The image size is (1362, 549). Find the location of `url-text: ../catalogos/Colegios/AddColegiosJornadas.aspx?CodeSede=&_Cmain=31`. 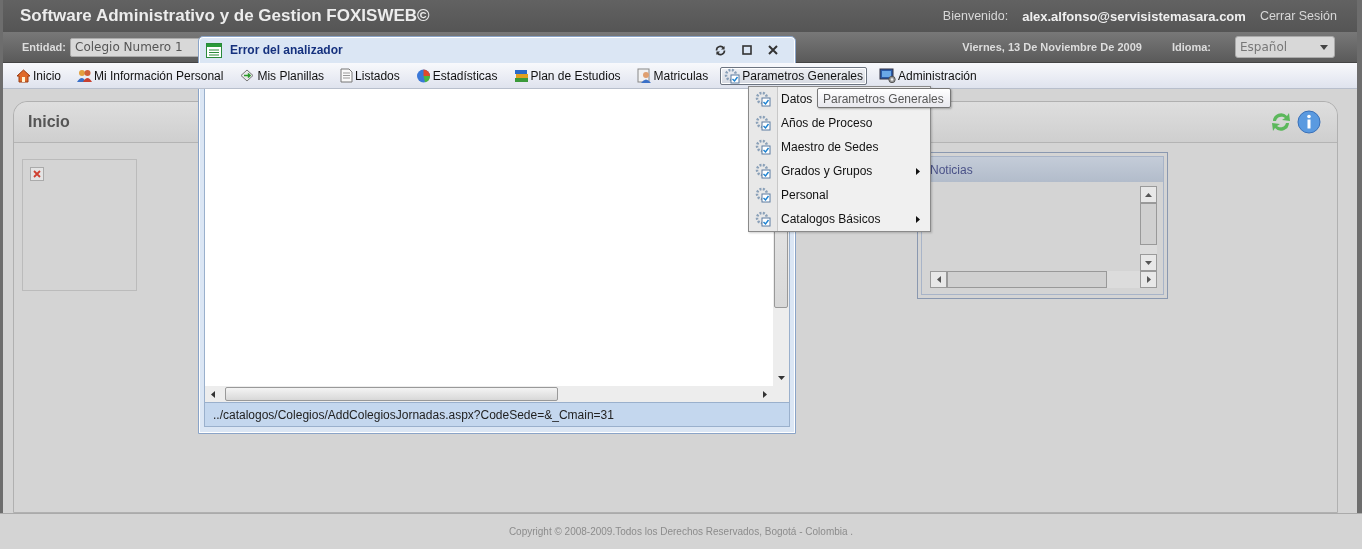

url-text: ../catalogos/Colegios/AddColegiosJornadas.aspx?CodeSede=&_Cmain=31 is located at coordinates (413, 414).